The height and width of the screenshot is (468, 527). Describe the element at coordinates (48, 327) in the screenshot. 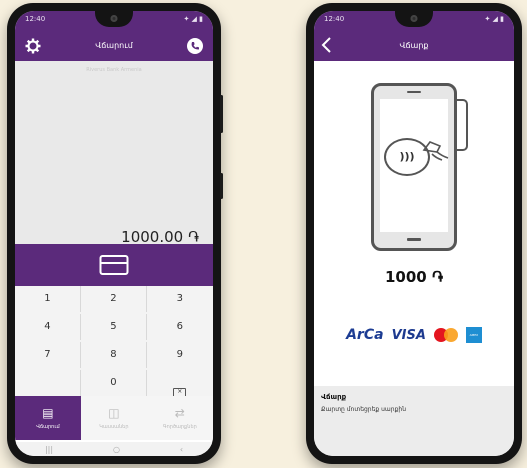

I see `key-4: 4` at that location.